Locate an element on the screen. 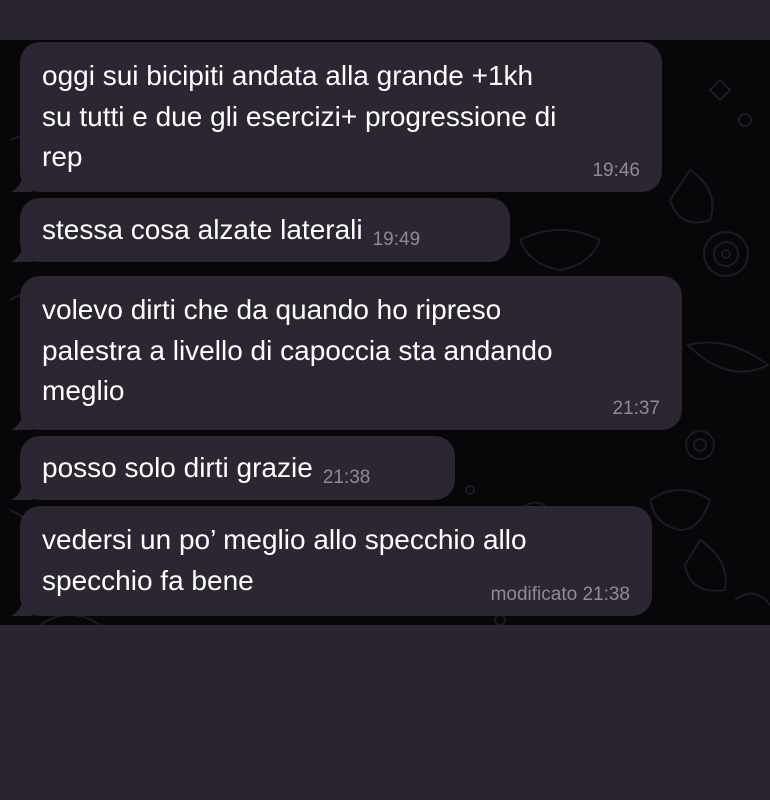  message-text-line: volevo dirti che da quando ho ripreso is located at coordinates (272, 309).